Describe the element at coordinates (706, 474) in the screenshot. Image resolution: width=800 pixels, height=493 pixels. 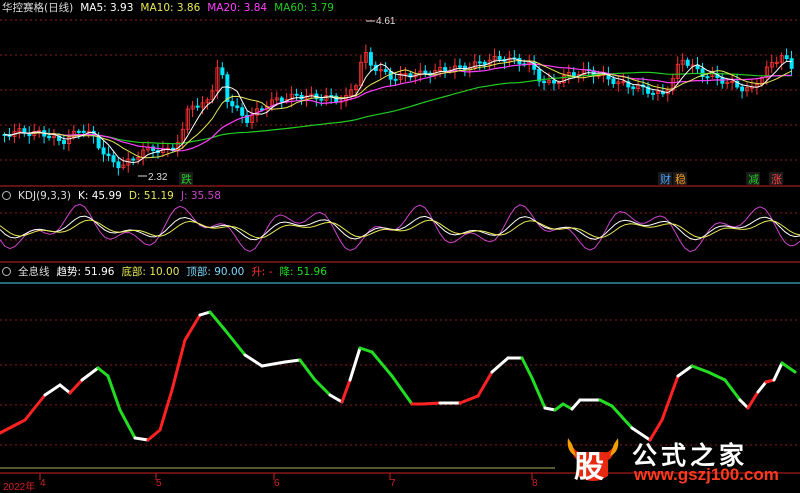
I see `watermark-url: www.gszj100.com` at that location.